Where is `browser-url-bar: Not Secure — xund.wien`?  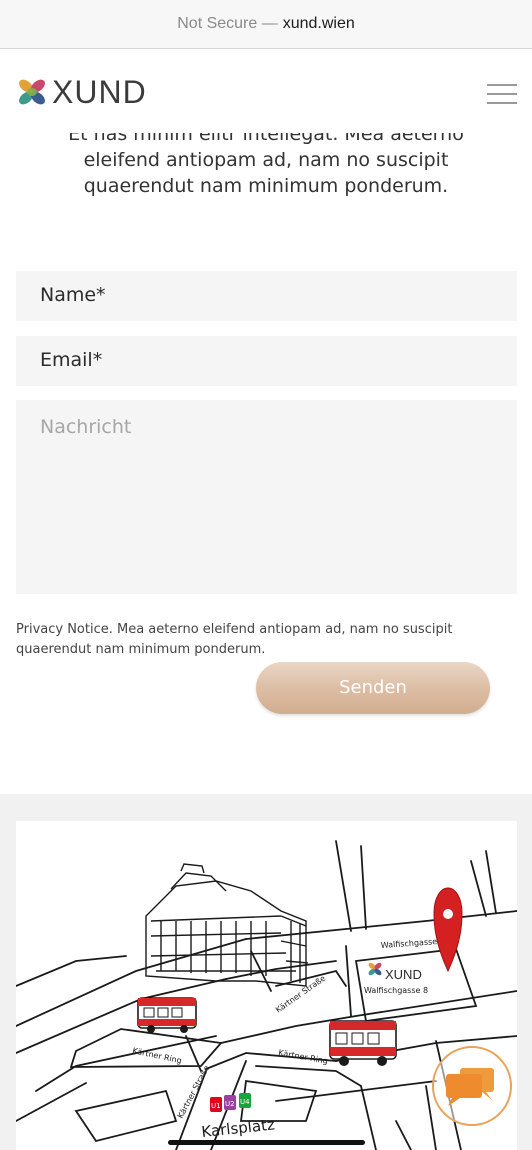
browser-url-bar: Not Secure — xund.wien is located at coordinates (266, 24).